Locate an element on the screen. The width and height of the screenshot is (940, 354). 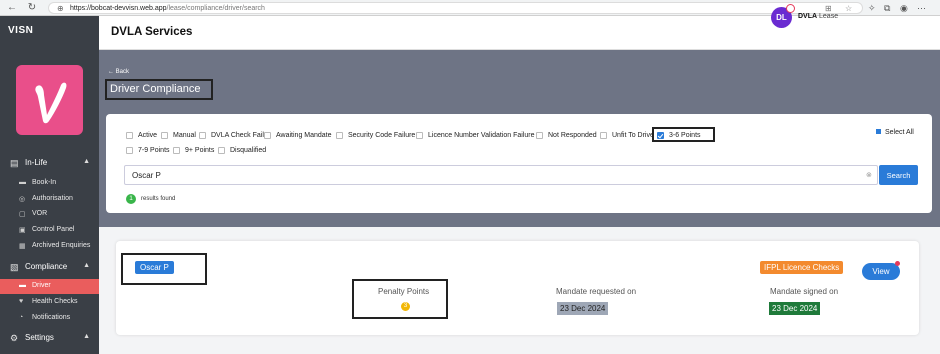
health-checks-icon: ♥ is located at coordinates (21, 301).